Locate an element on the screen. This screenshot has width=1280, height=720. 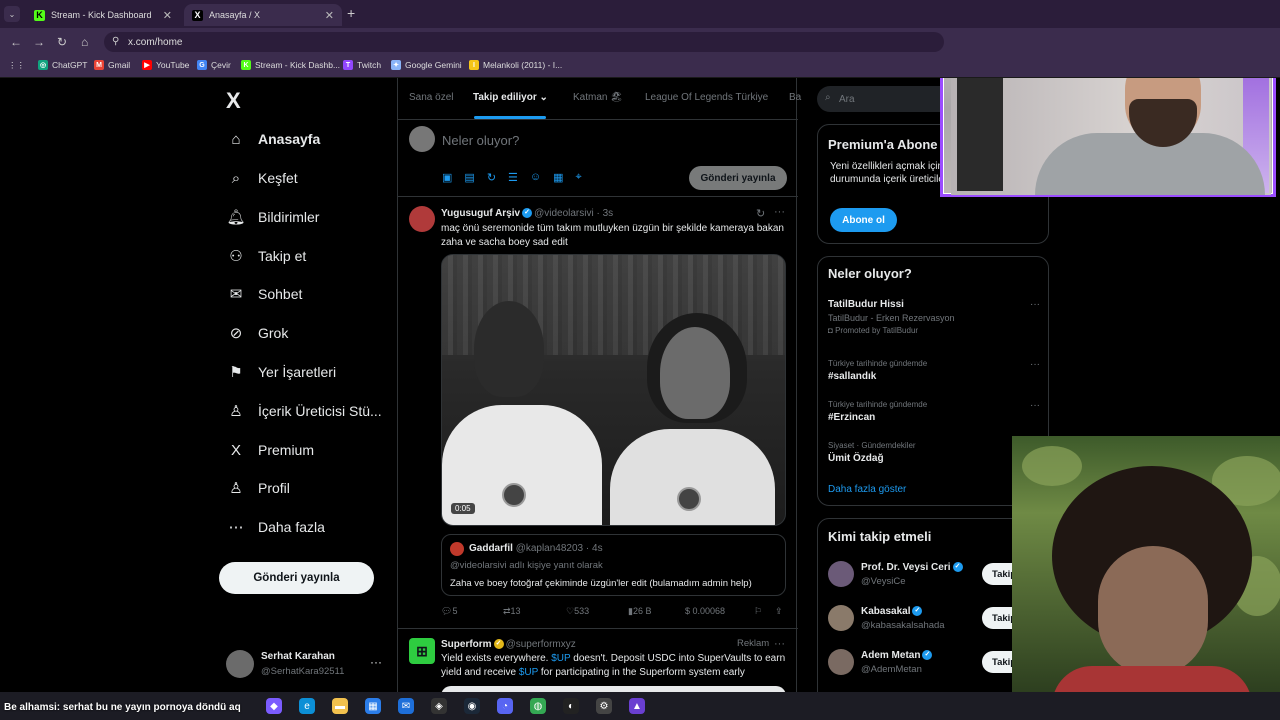
tweet-video: 0:05 is located at coordinates (613, 390).